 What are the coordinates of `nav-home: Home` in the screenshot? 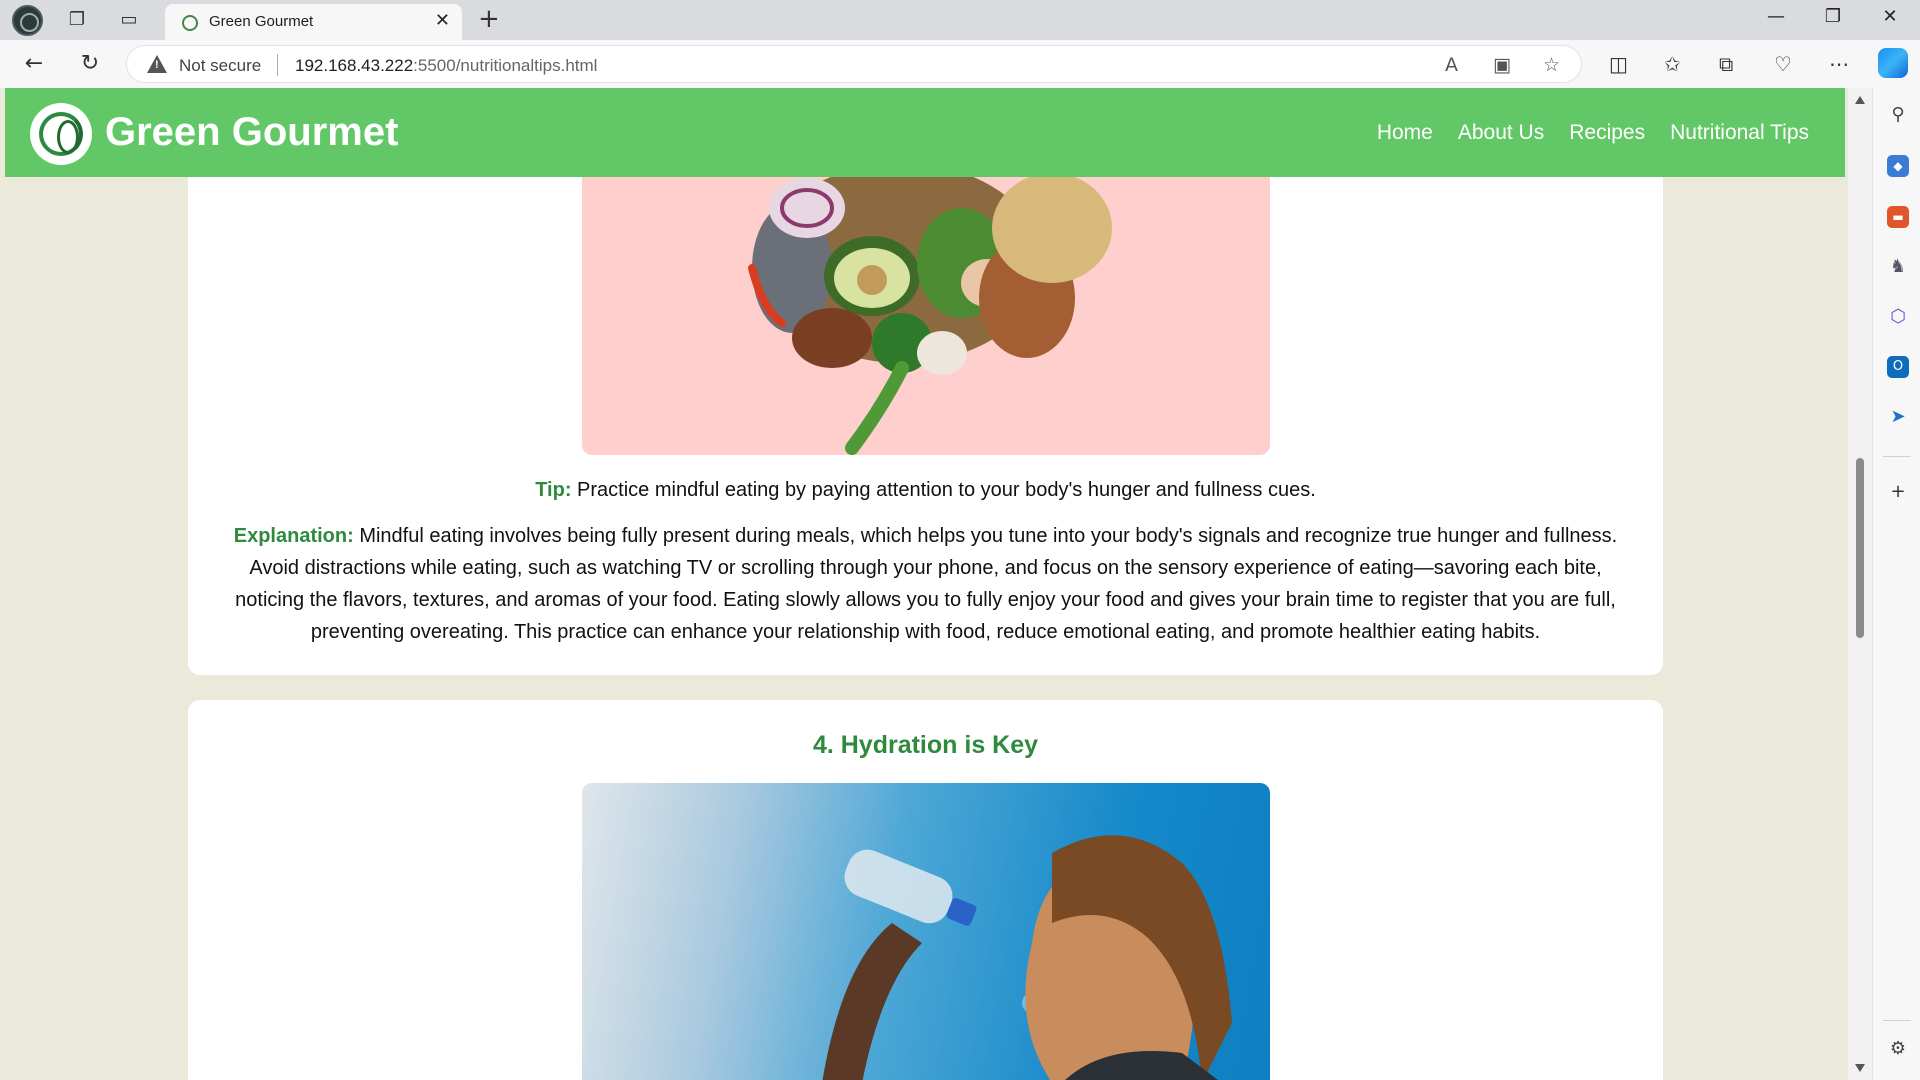 It's located at (1405, 133).